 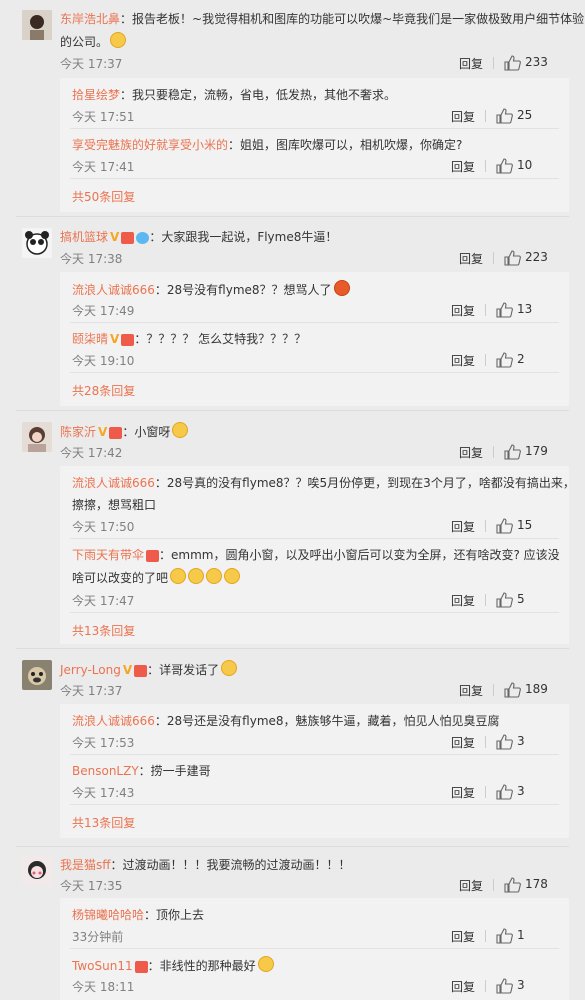 What do you see at coordinates (345, 145) in the screenshot?
I see `reply-text: ：姐姐，图库吹爆可以，相机吹爆，你确定?` at bounding box center [345, 145].